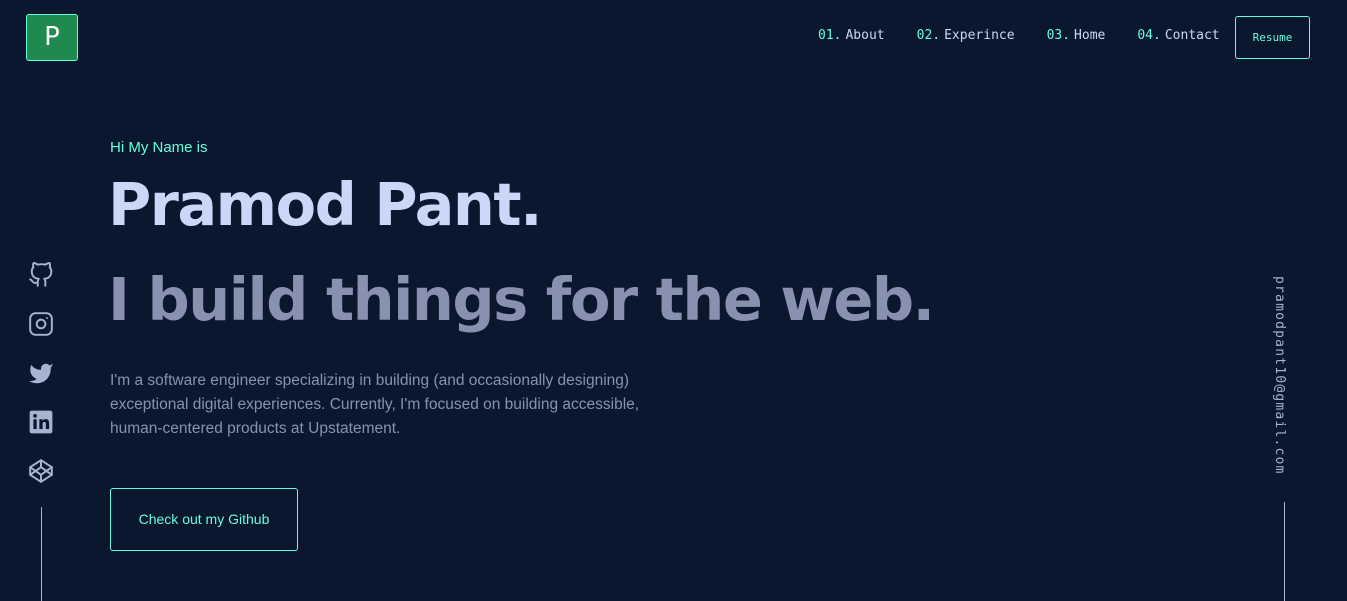 This screenshot has width=1347, height=601. I want to click on nav-item-label: Experince, so click(979, 35).